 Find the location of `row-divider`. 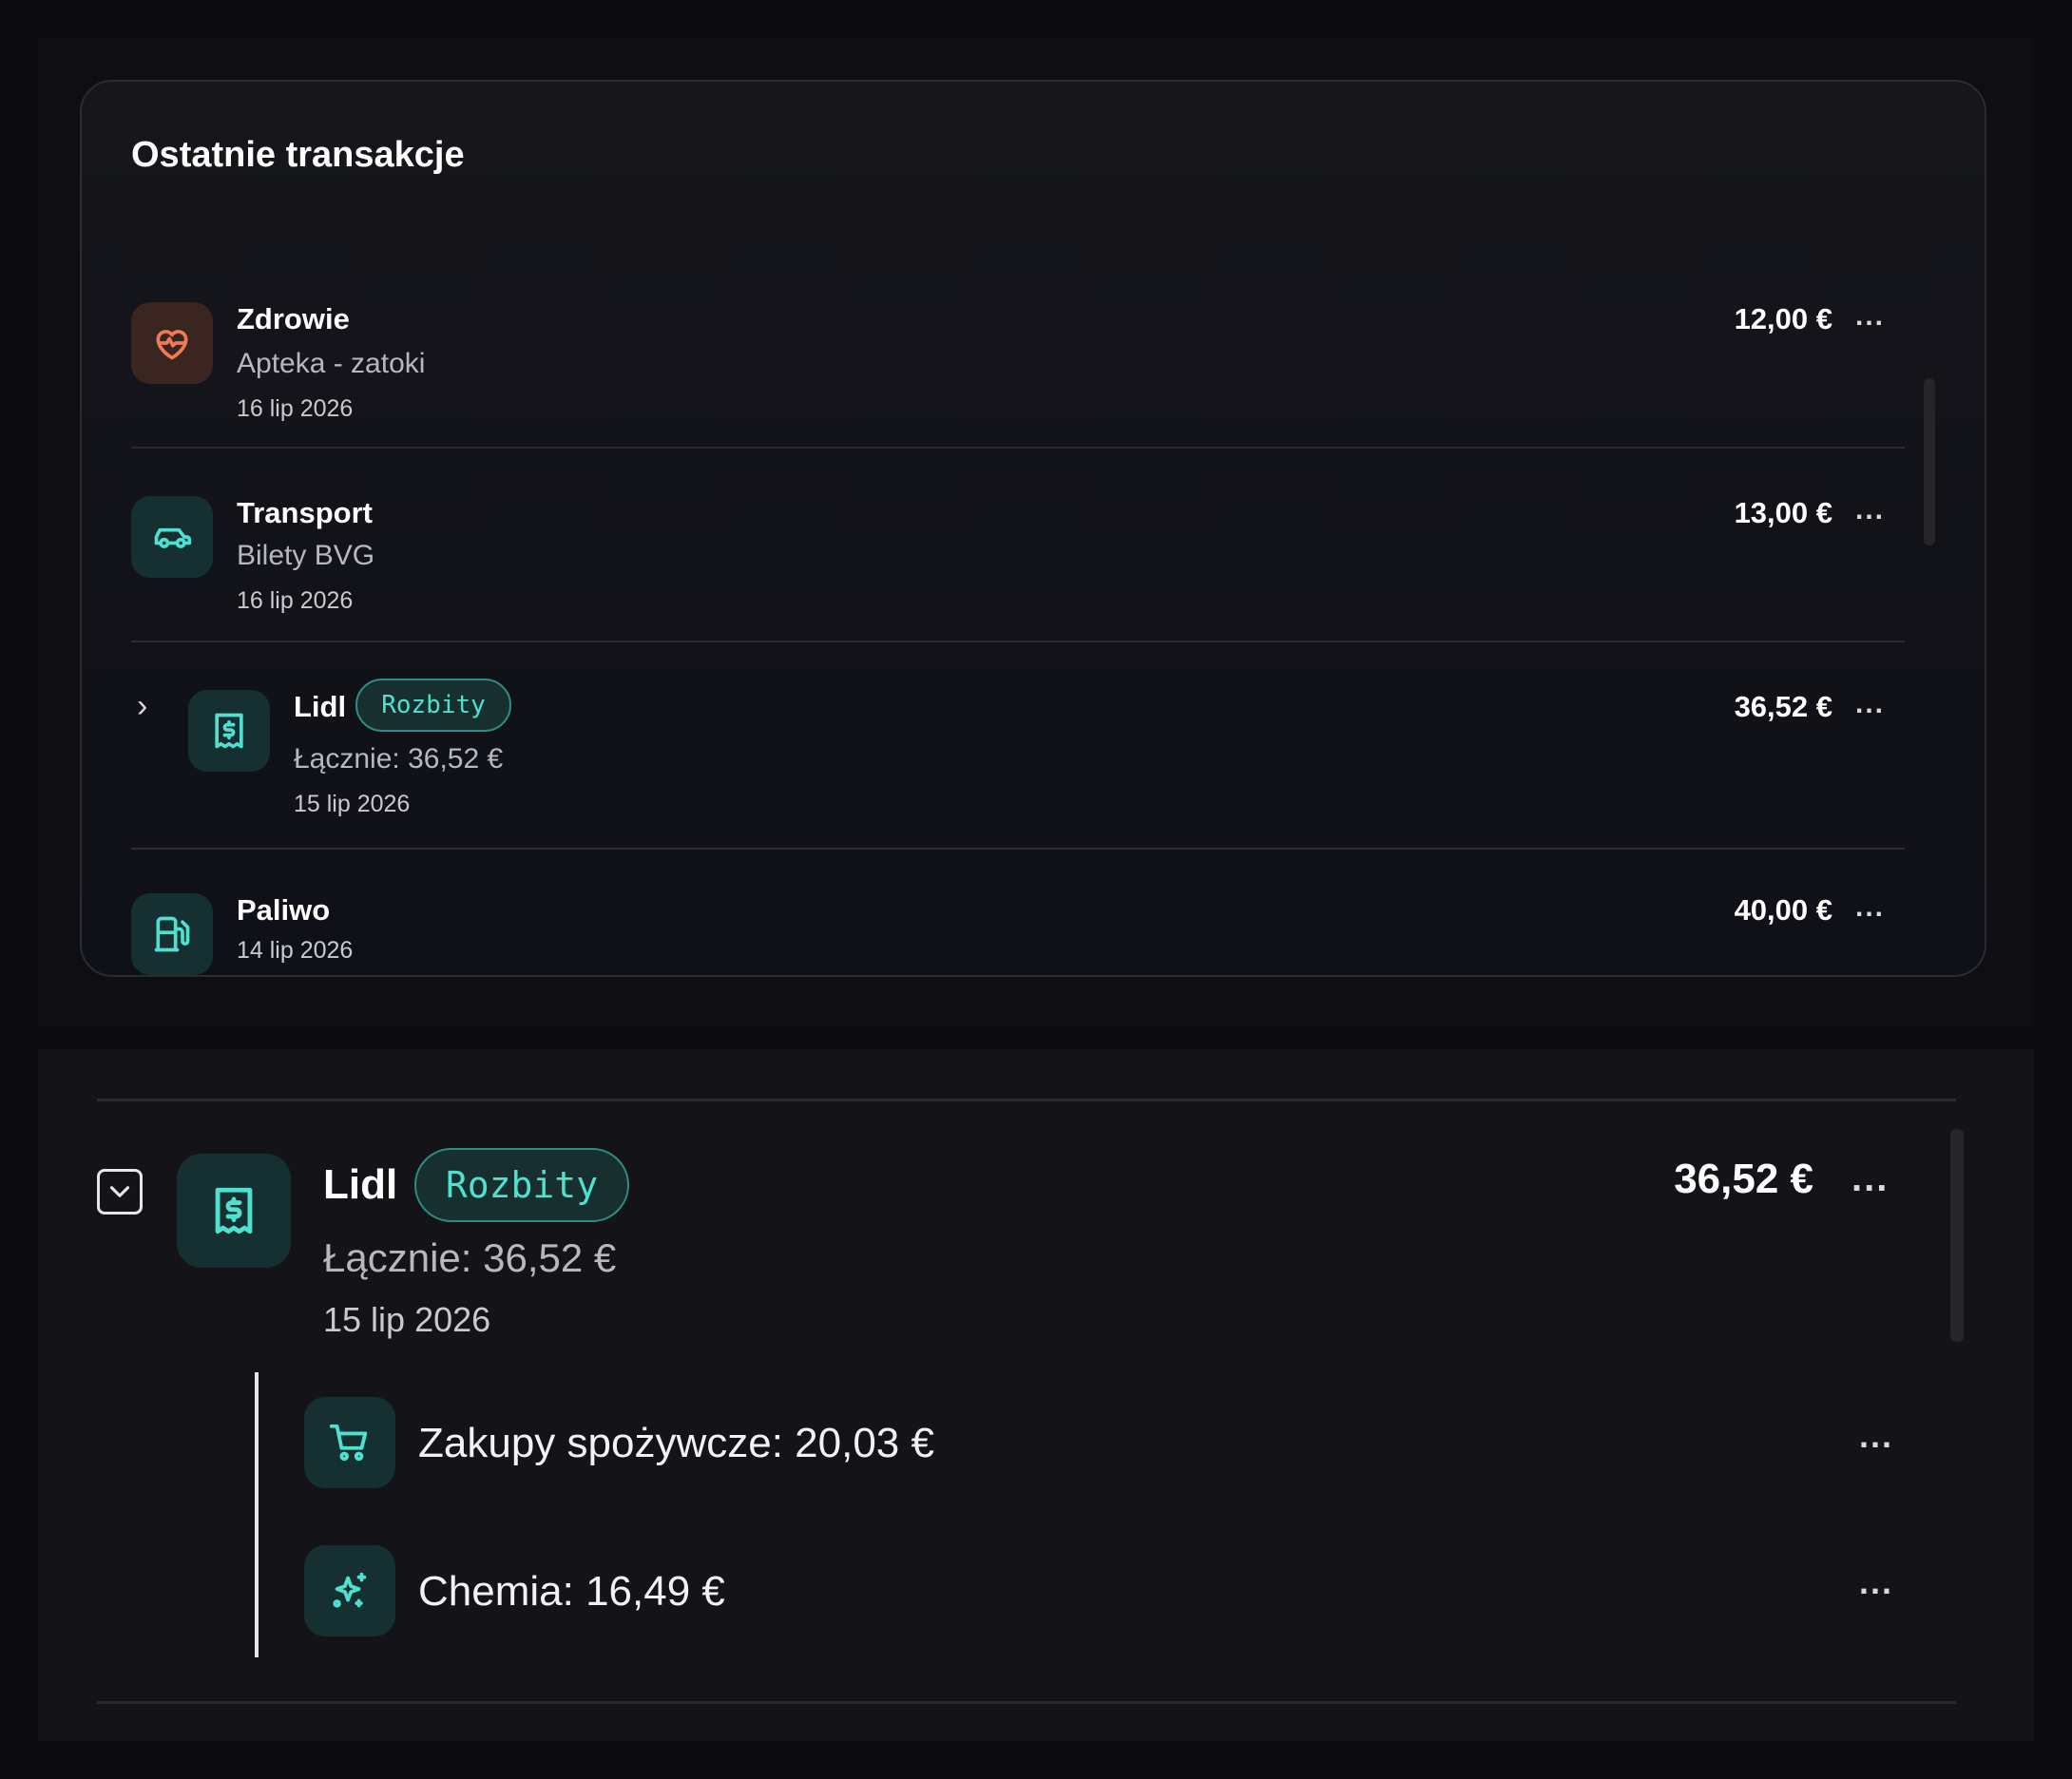

row-divider is located at coordinates (1018, 976).